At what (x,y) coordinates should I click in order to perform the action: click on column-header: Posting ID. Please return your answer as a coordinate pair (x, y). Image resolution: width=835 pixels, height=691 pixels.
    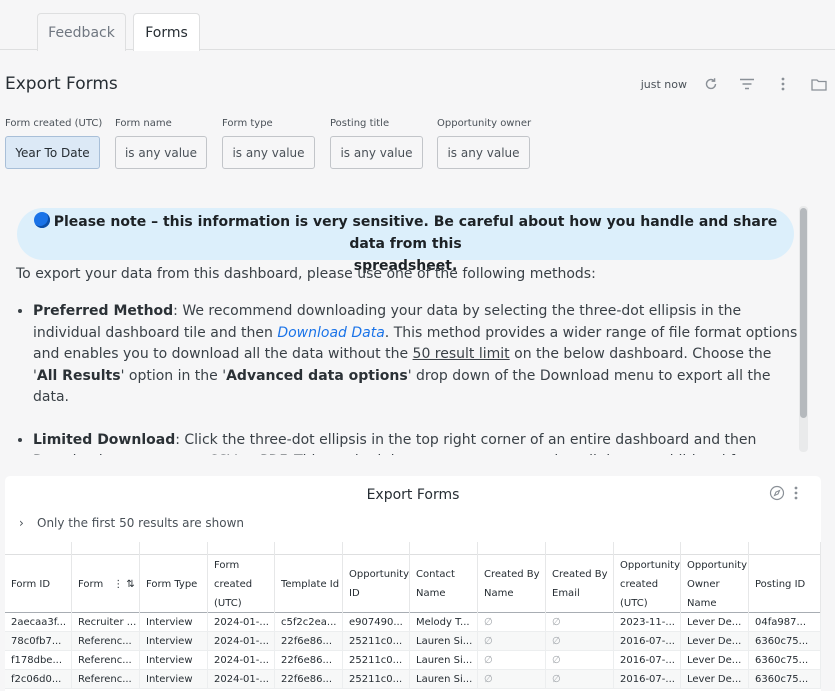
    Looking at the image, I should click on (785, 584).